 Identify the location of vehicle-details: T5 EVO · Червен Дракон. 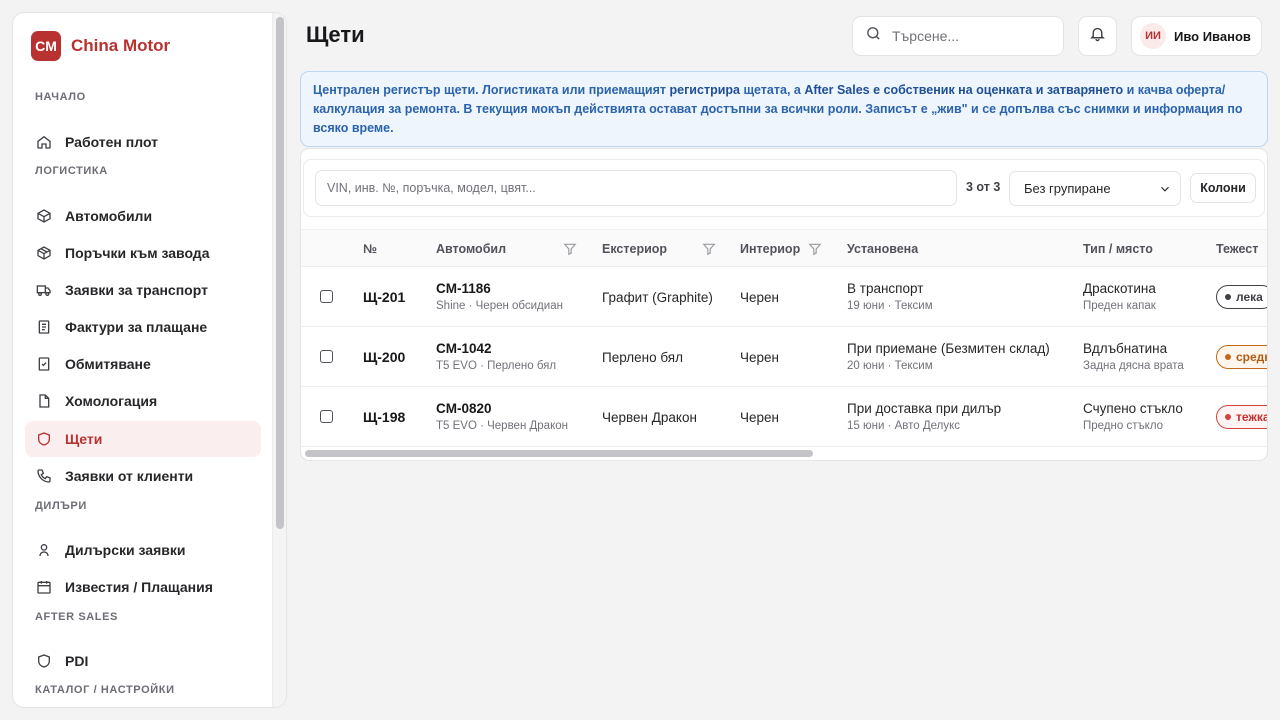
(502, 426).